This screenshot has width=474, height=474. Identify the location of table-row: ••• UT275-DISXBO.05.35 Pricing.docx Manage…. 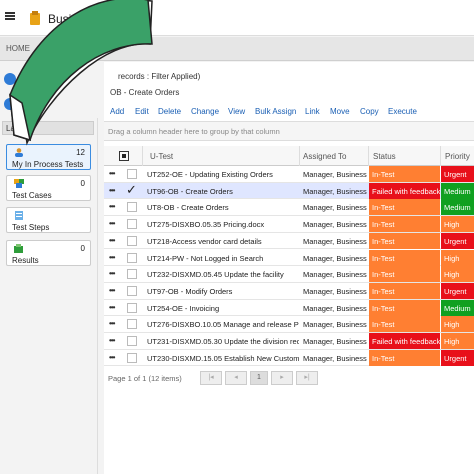
(289, 224).